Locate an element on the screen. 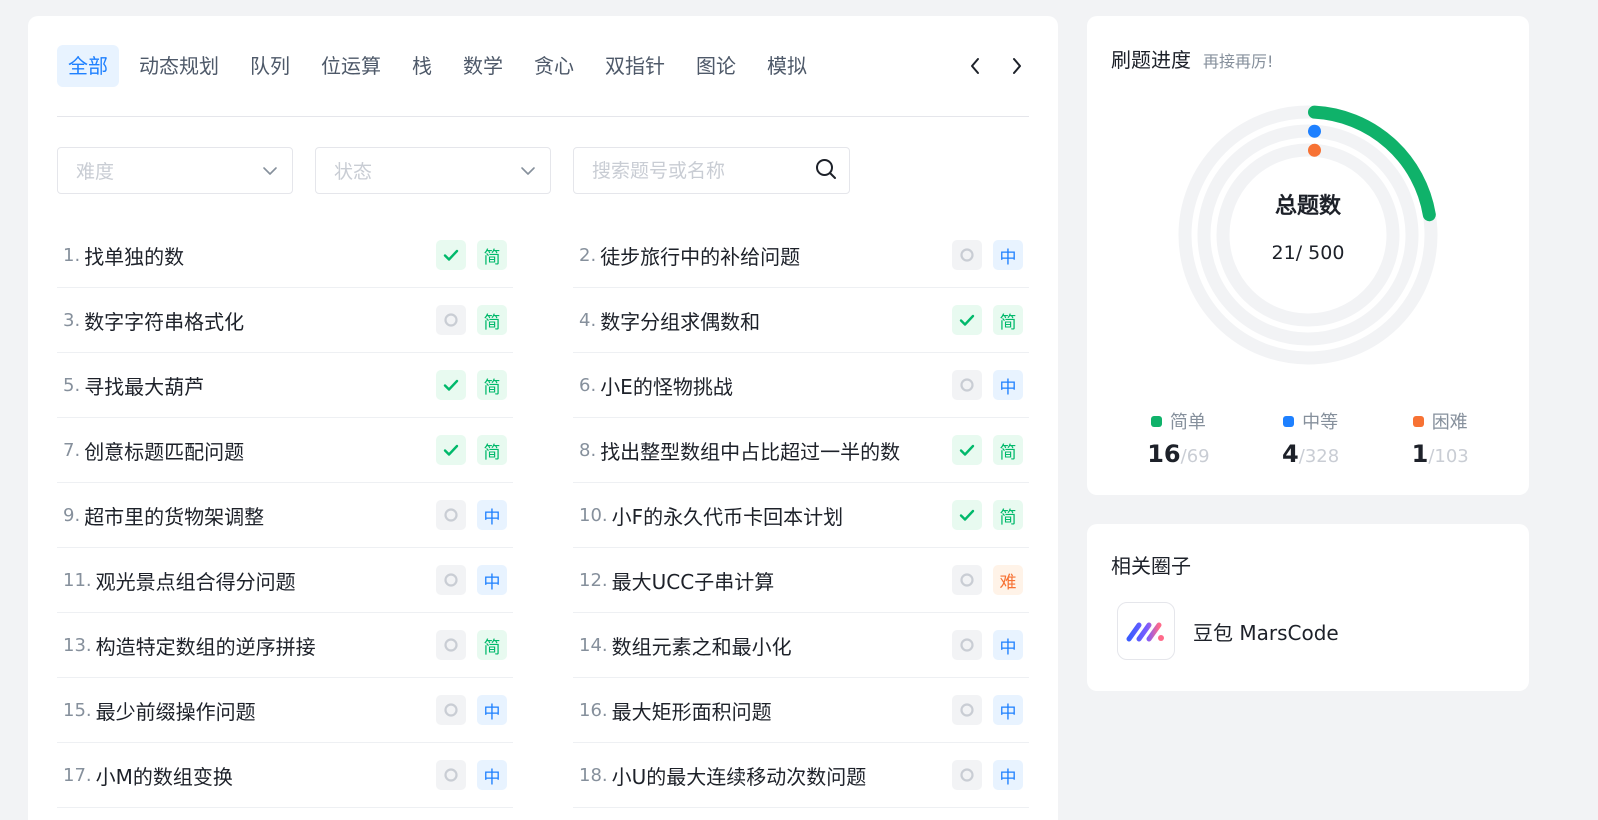  category-tabs: 全部 动态规划 队列 位运算 栈 数学 贪心 双指针 图论 模拟 is located at coordinates (543, 66).